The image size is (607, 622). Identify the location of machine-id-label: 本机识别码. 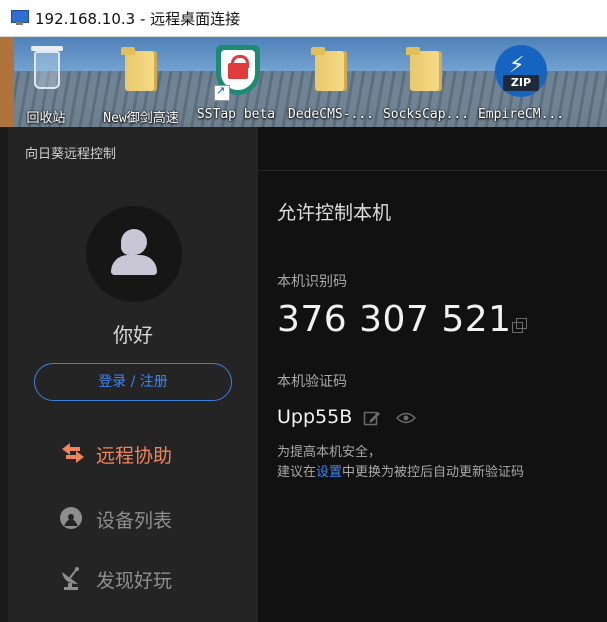
(312, 282).